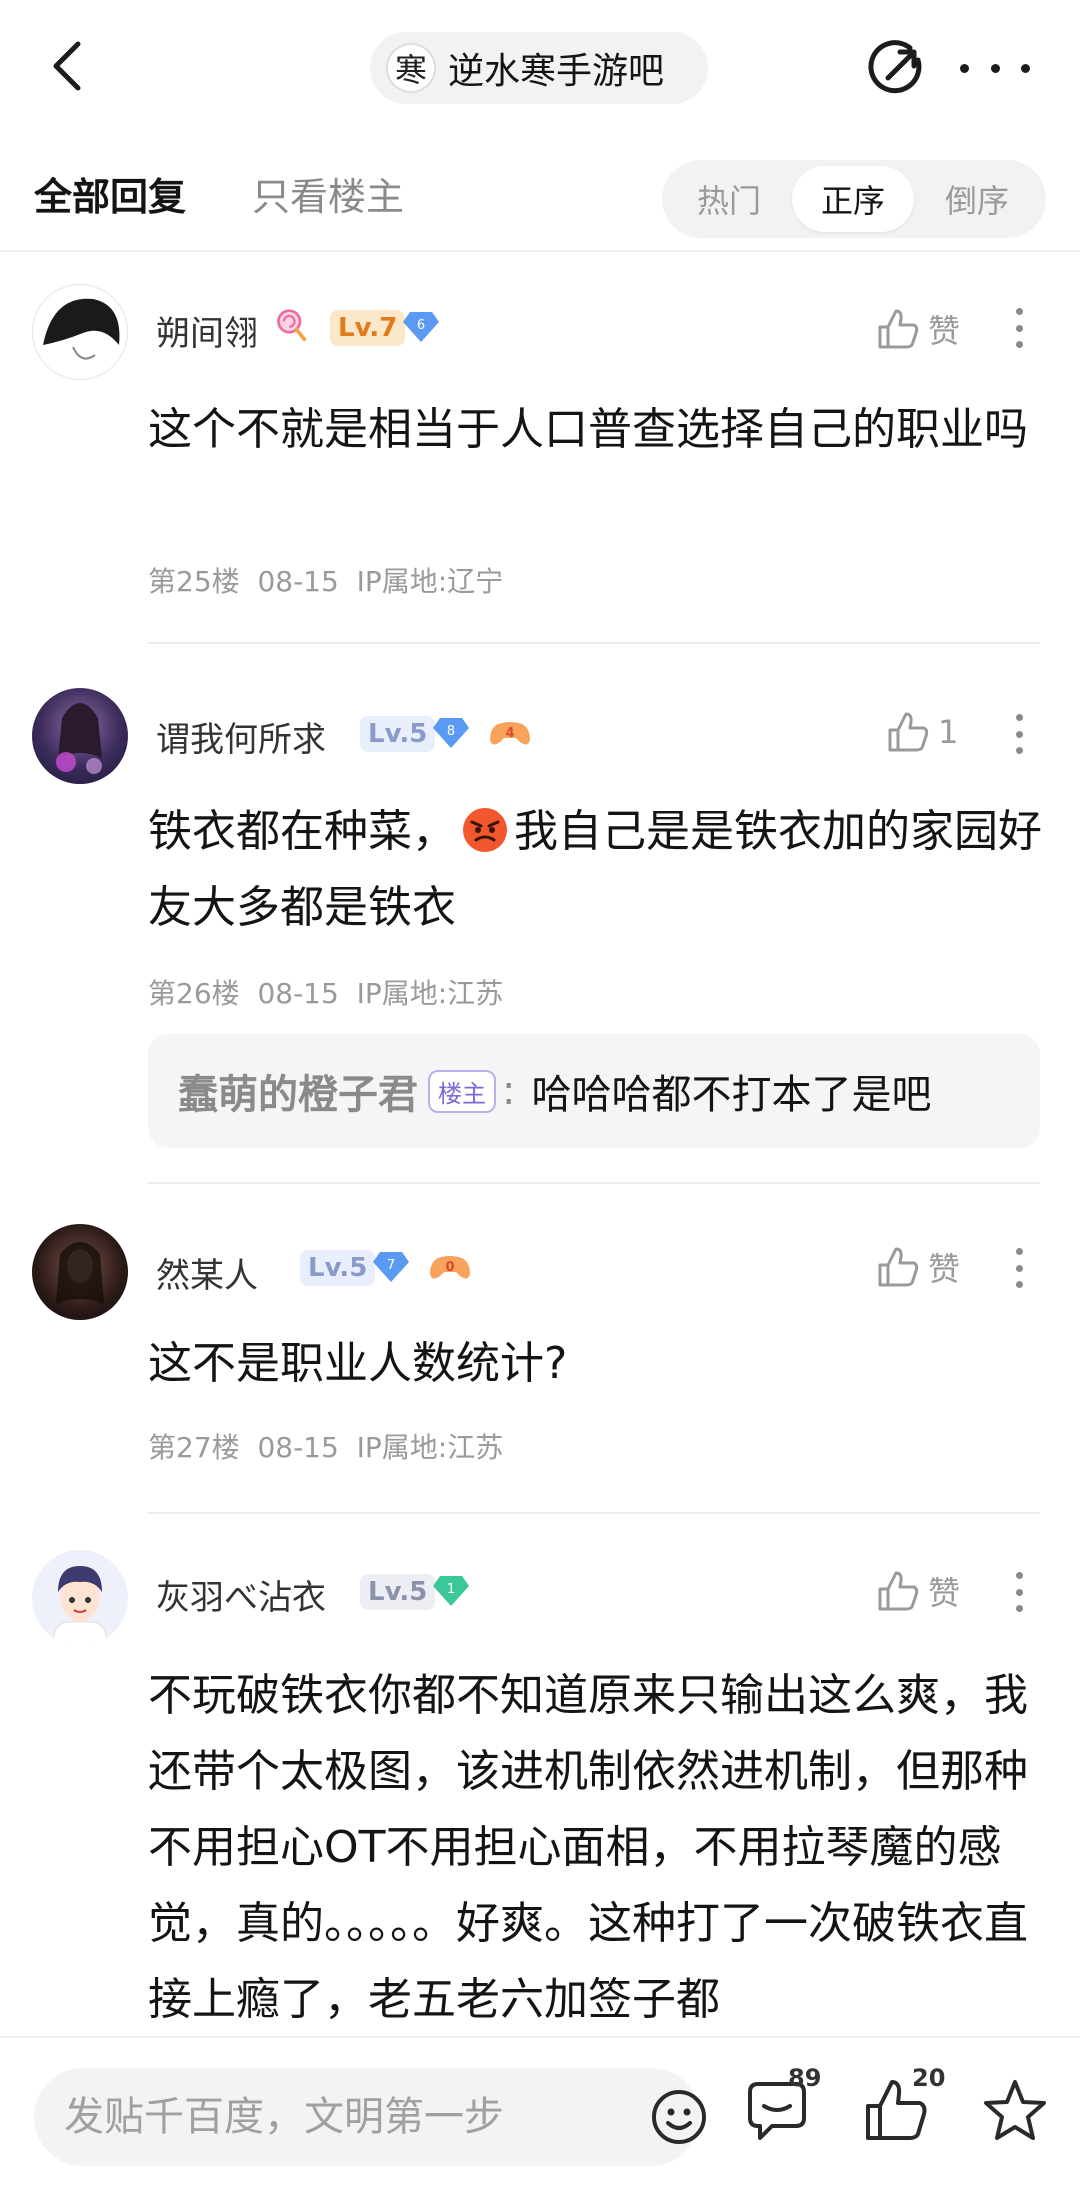  I want to click on username: 朔间翎, so click(207, 330).